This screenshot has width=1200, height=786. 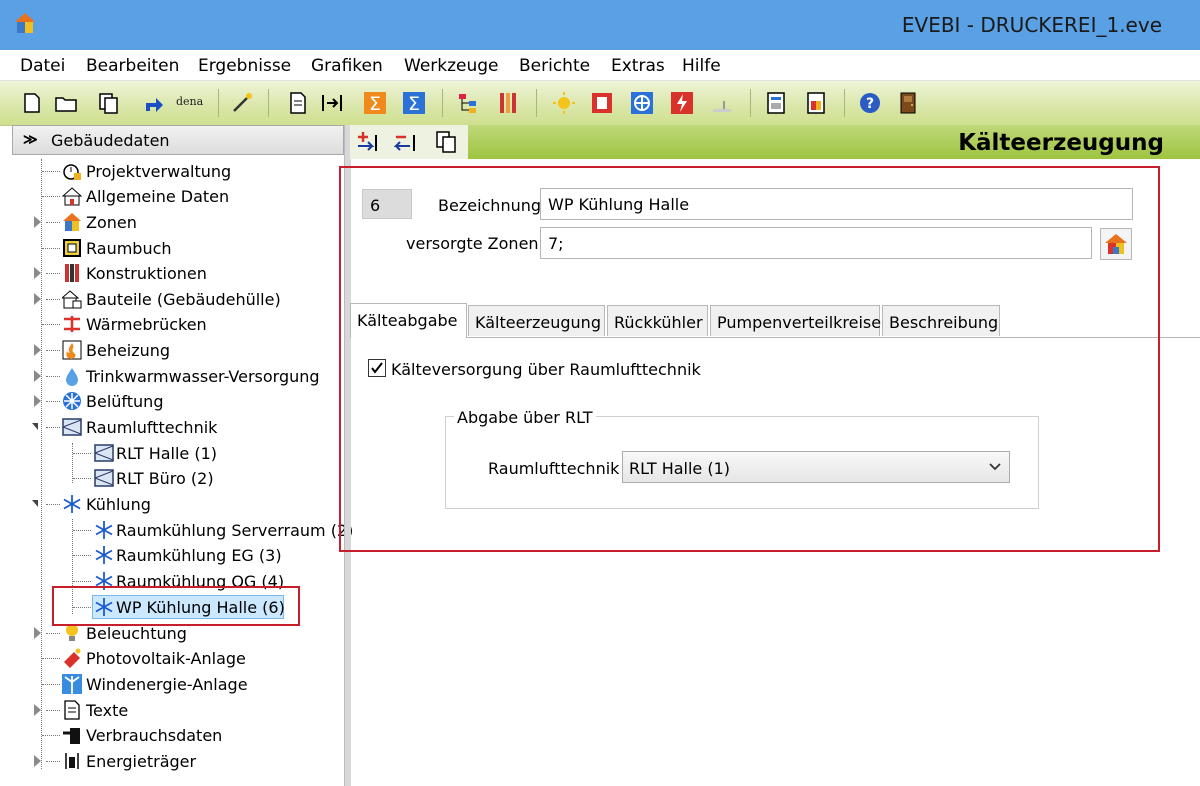 What do you see at coordinates (554, 66) in the screenshot?
I see `menu-berichte: Berichte` at bounding box center [554, 66].